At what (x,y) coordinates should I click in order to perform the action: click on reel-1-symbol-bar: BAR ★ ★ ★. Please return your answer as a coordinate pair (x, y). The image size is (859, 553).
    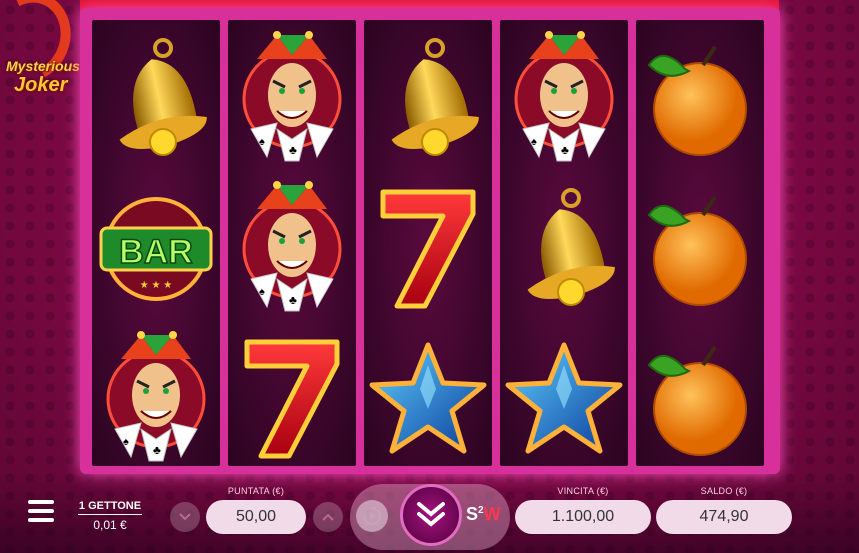
    Looking at the image, I should click on (156, 249).